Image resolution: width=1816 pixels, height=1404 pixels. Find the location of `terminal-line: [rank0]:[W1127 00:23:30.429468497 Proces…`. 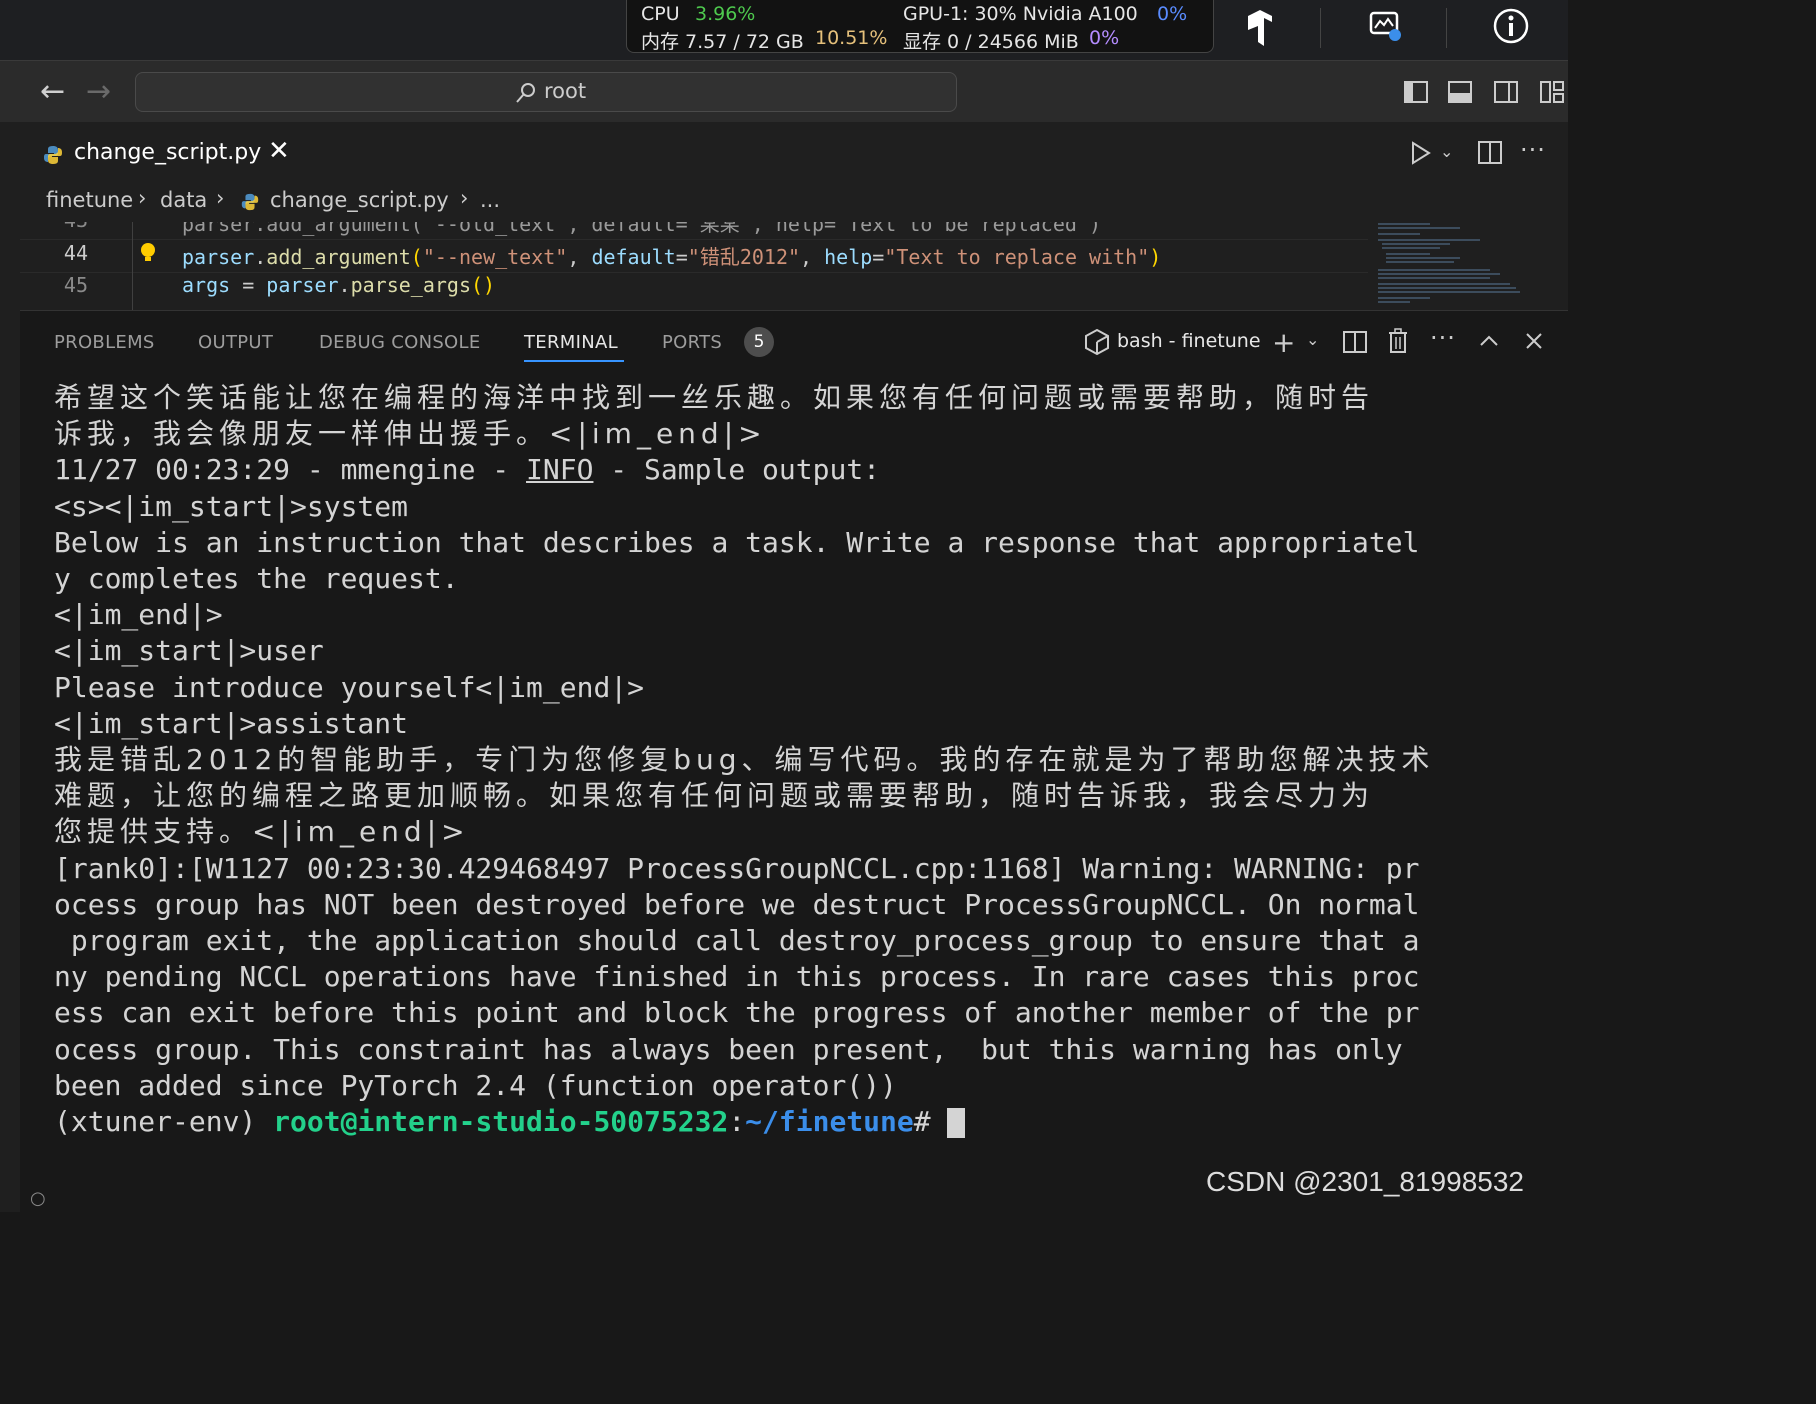

terminal-line: [rank0]:[W1127 00:23:30.429468497 Proces… is located at coordinates (737, 868).